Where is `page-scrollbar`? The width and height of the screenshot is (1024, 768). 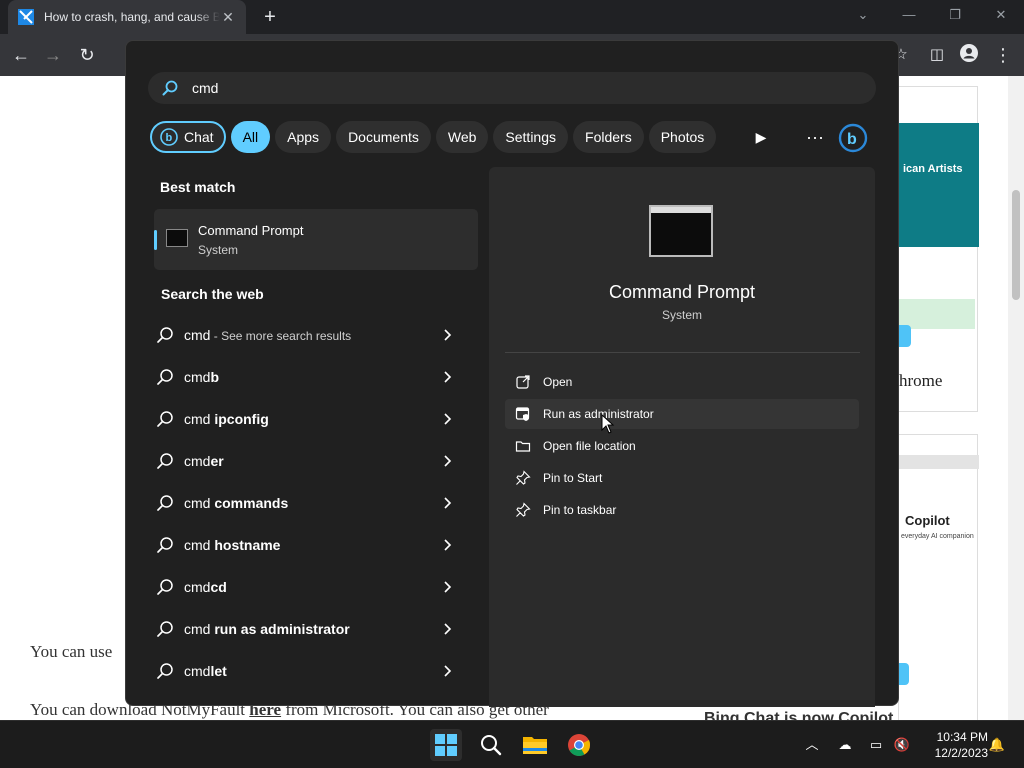 page-scrollbar is located at coordinates (1016, 398).